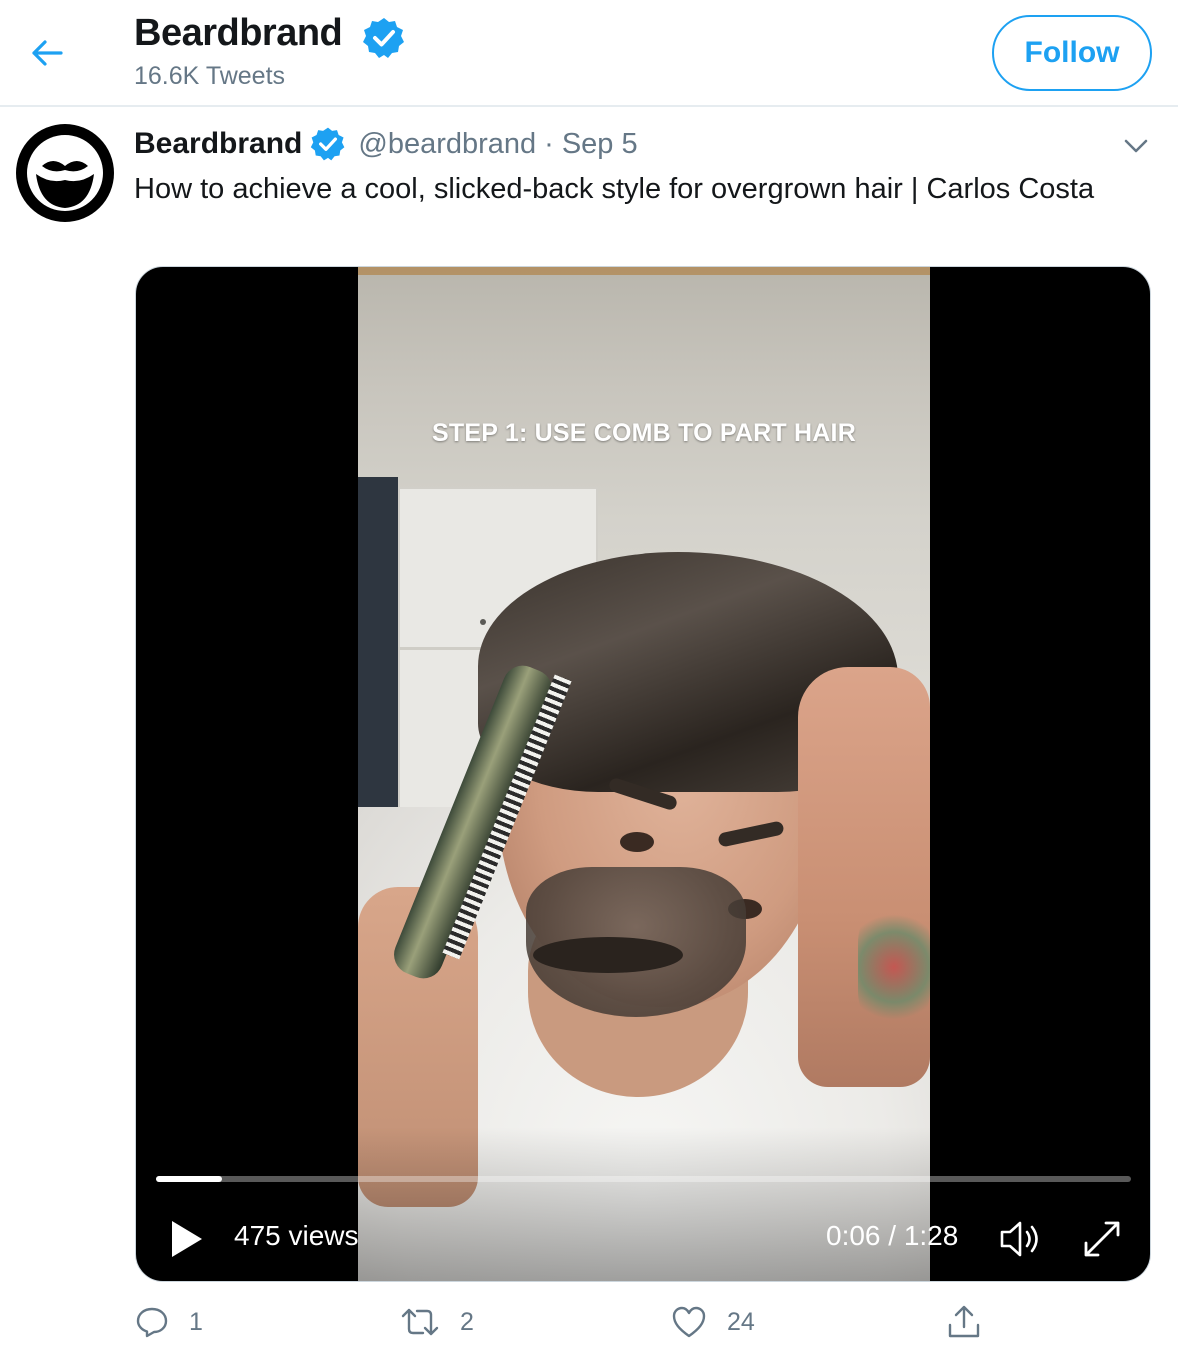  What do you see at coordinates (589, 1322) in the screenshot?
I see `tweet-actions: 1 2 24` at bounding box center [589, 1322].